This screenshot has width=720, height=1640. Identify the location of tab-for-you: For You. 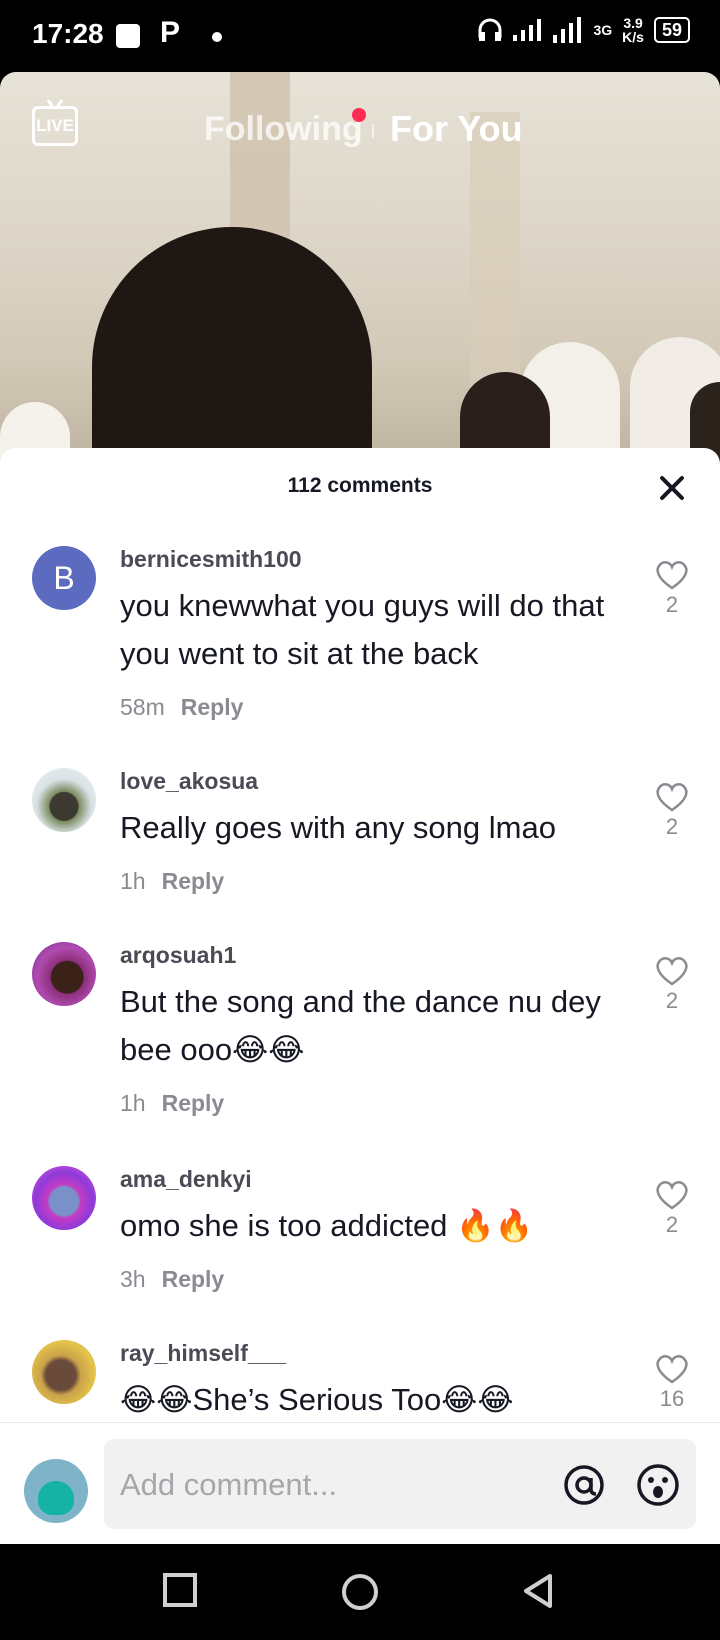
(456, 129).